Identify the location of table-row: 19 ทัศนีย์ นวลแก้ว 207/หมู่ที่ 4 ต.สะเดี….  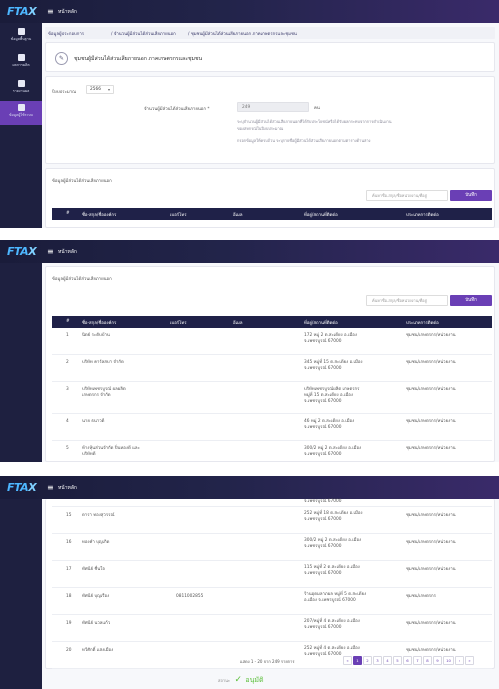
(272, 628).